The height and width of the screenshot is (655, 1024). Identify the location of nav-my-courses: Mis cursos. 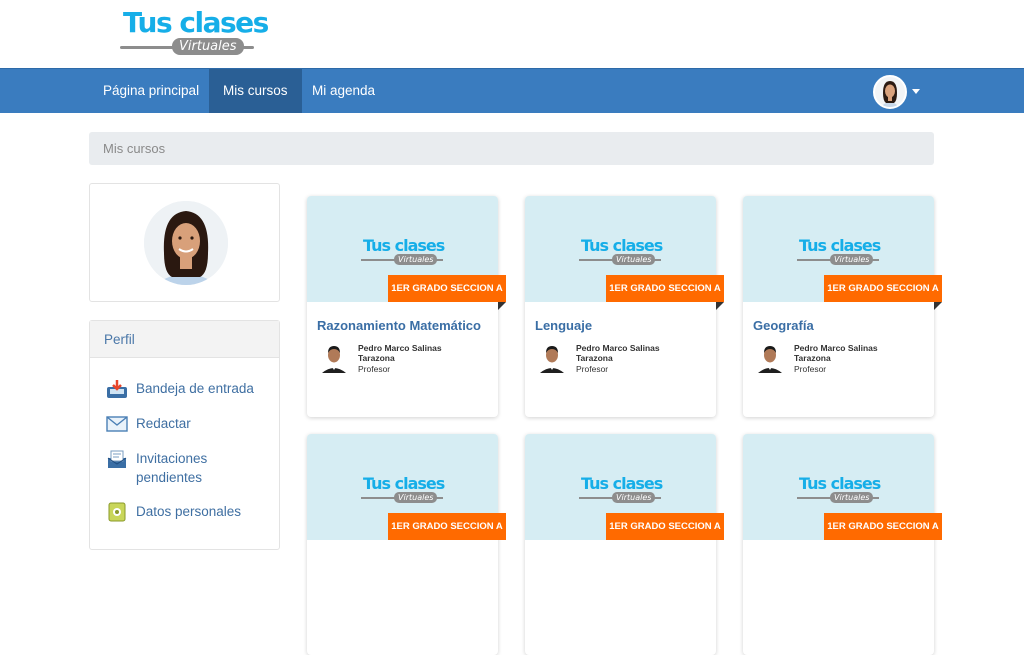
(255, 91).